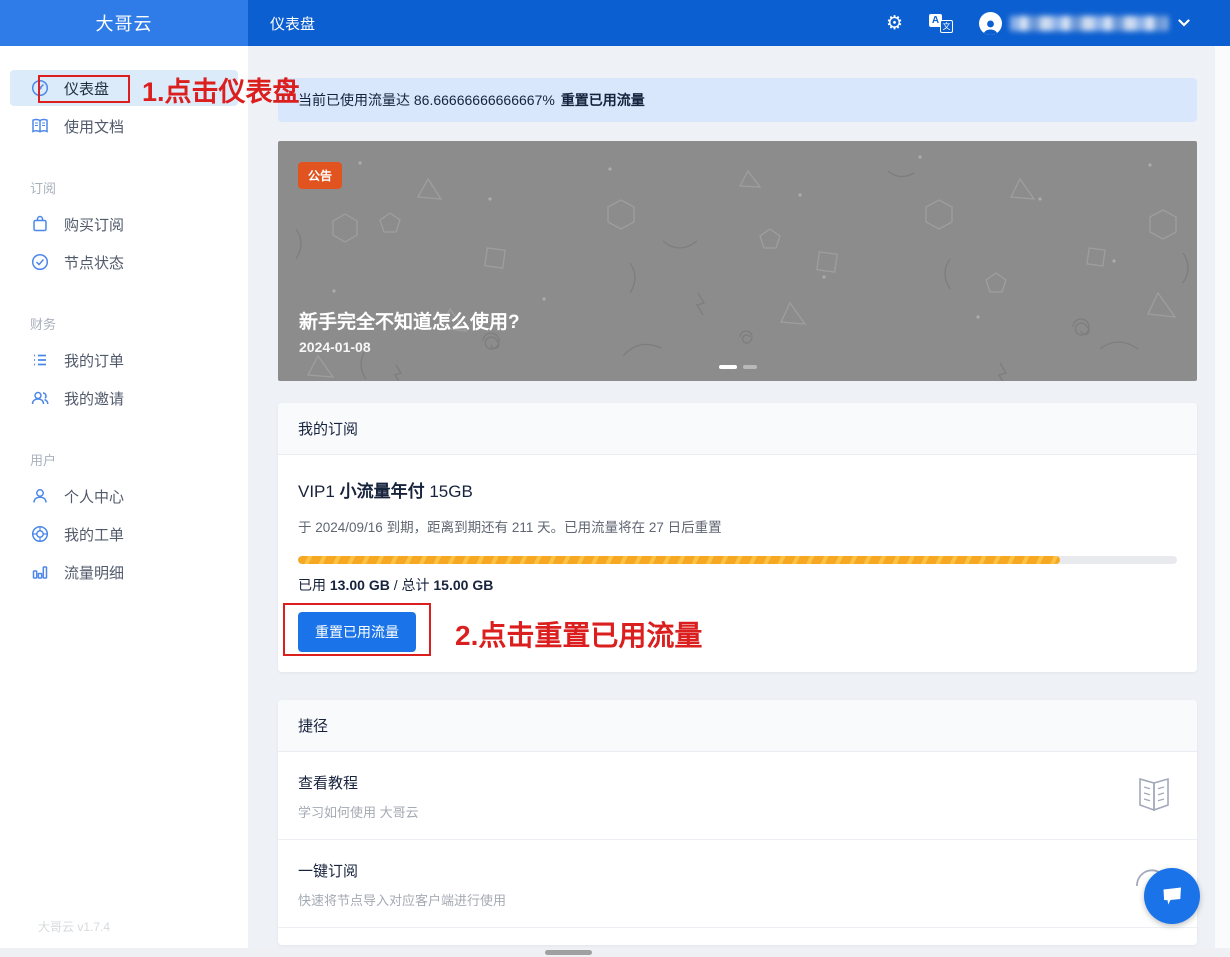 Image resolution: width=1230 pixels, height=957 pixels. I want to click on reset-traffic-button: 重置已用流量, so click(357, 632).